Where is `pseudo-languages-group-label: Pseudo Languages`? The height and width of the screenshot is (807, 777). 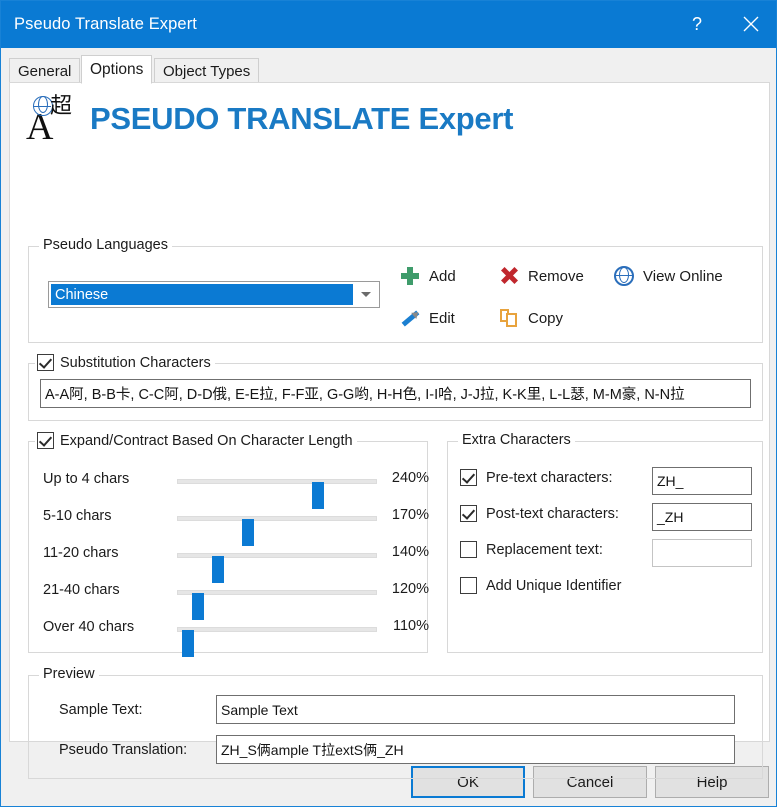
pseudo-languages-group-label: Pseudo Languages is located at coordinates (105, 245).